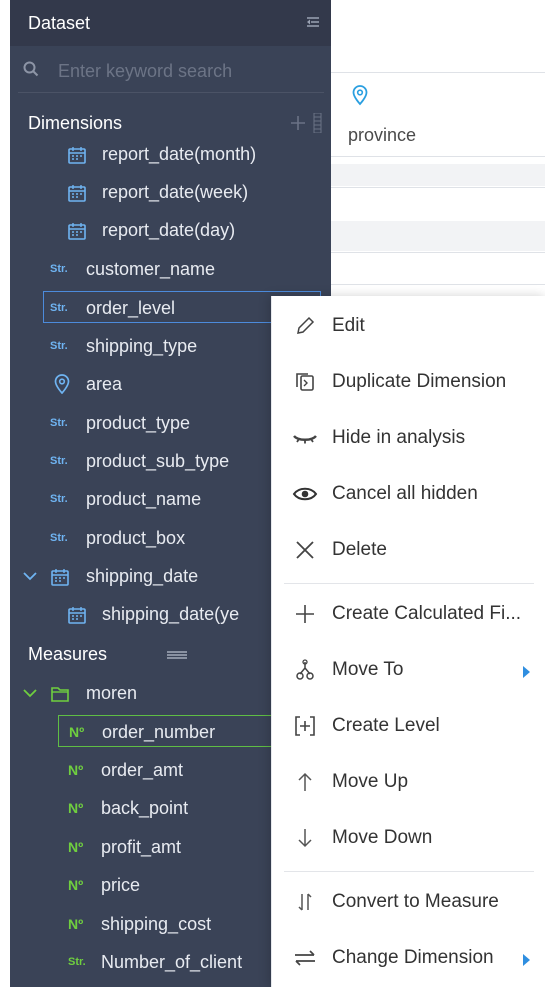 This screenshot has height=987, width=545. Describe the element at coordinates (151, 269) in the screenshot. I see `dimension-label: customer_name` at that location.